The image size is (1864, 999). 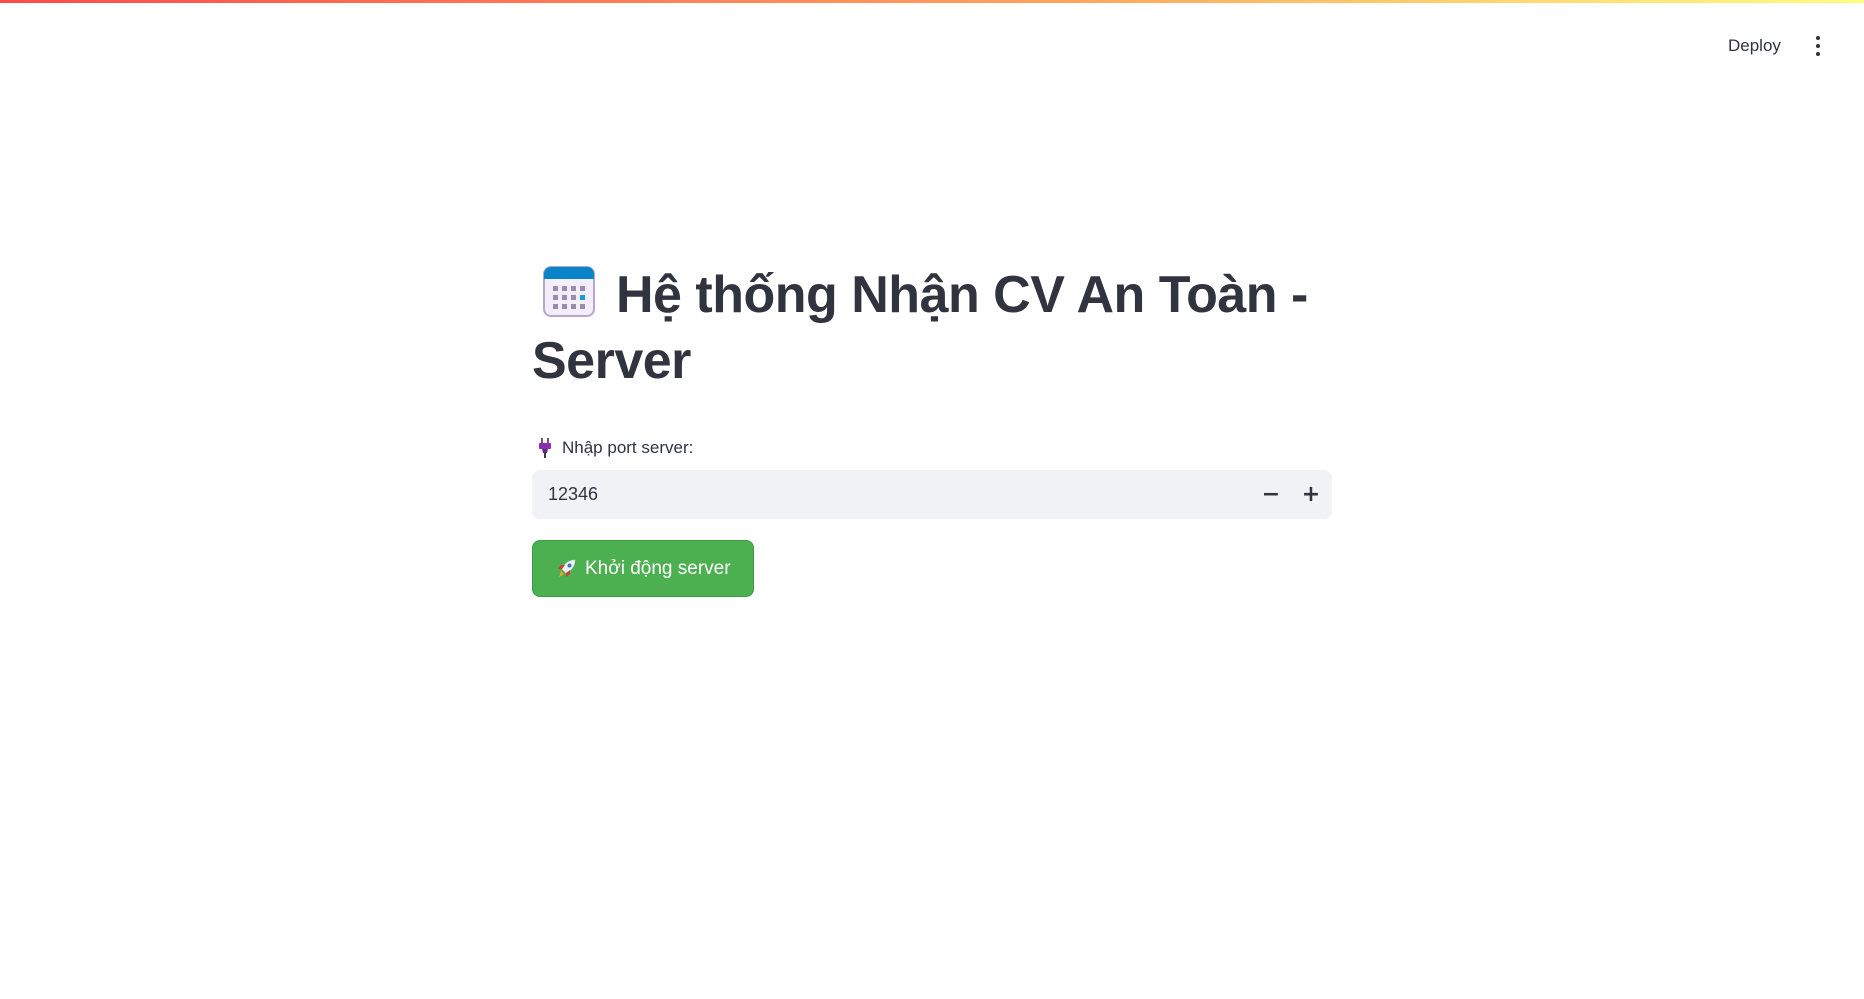 I want to click on port-input, so click(x=891, y=494).